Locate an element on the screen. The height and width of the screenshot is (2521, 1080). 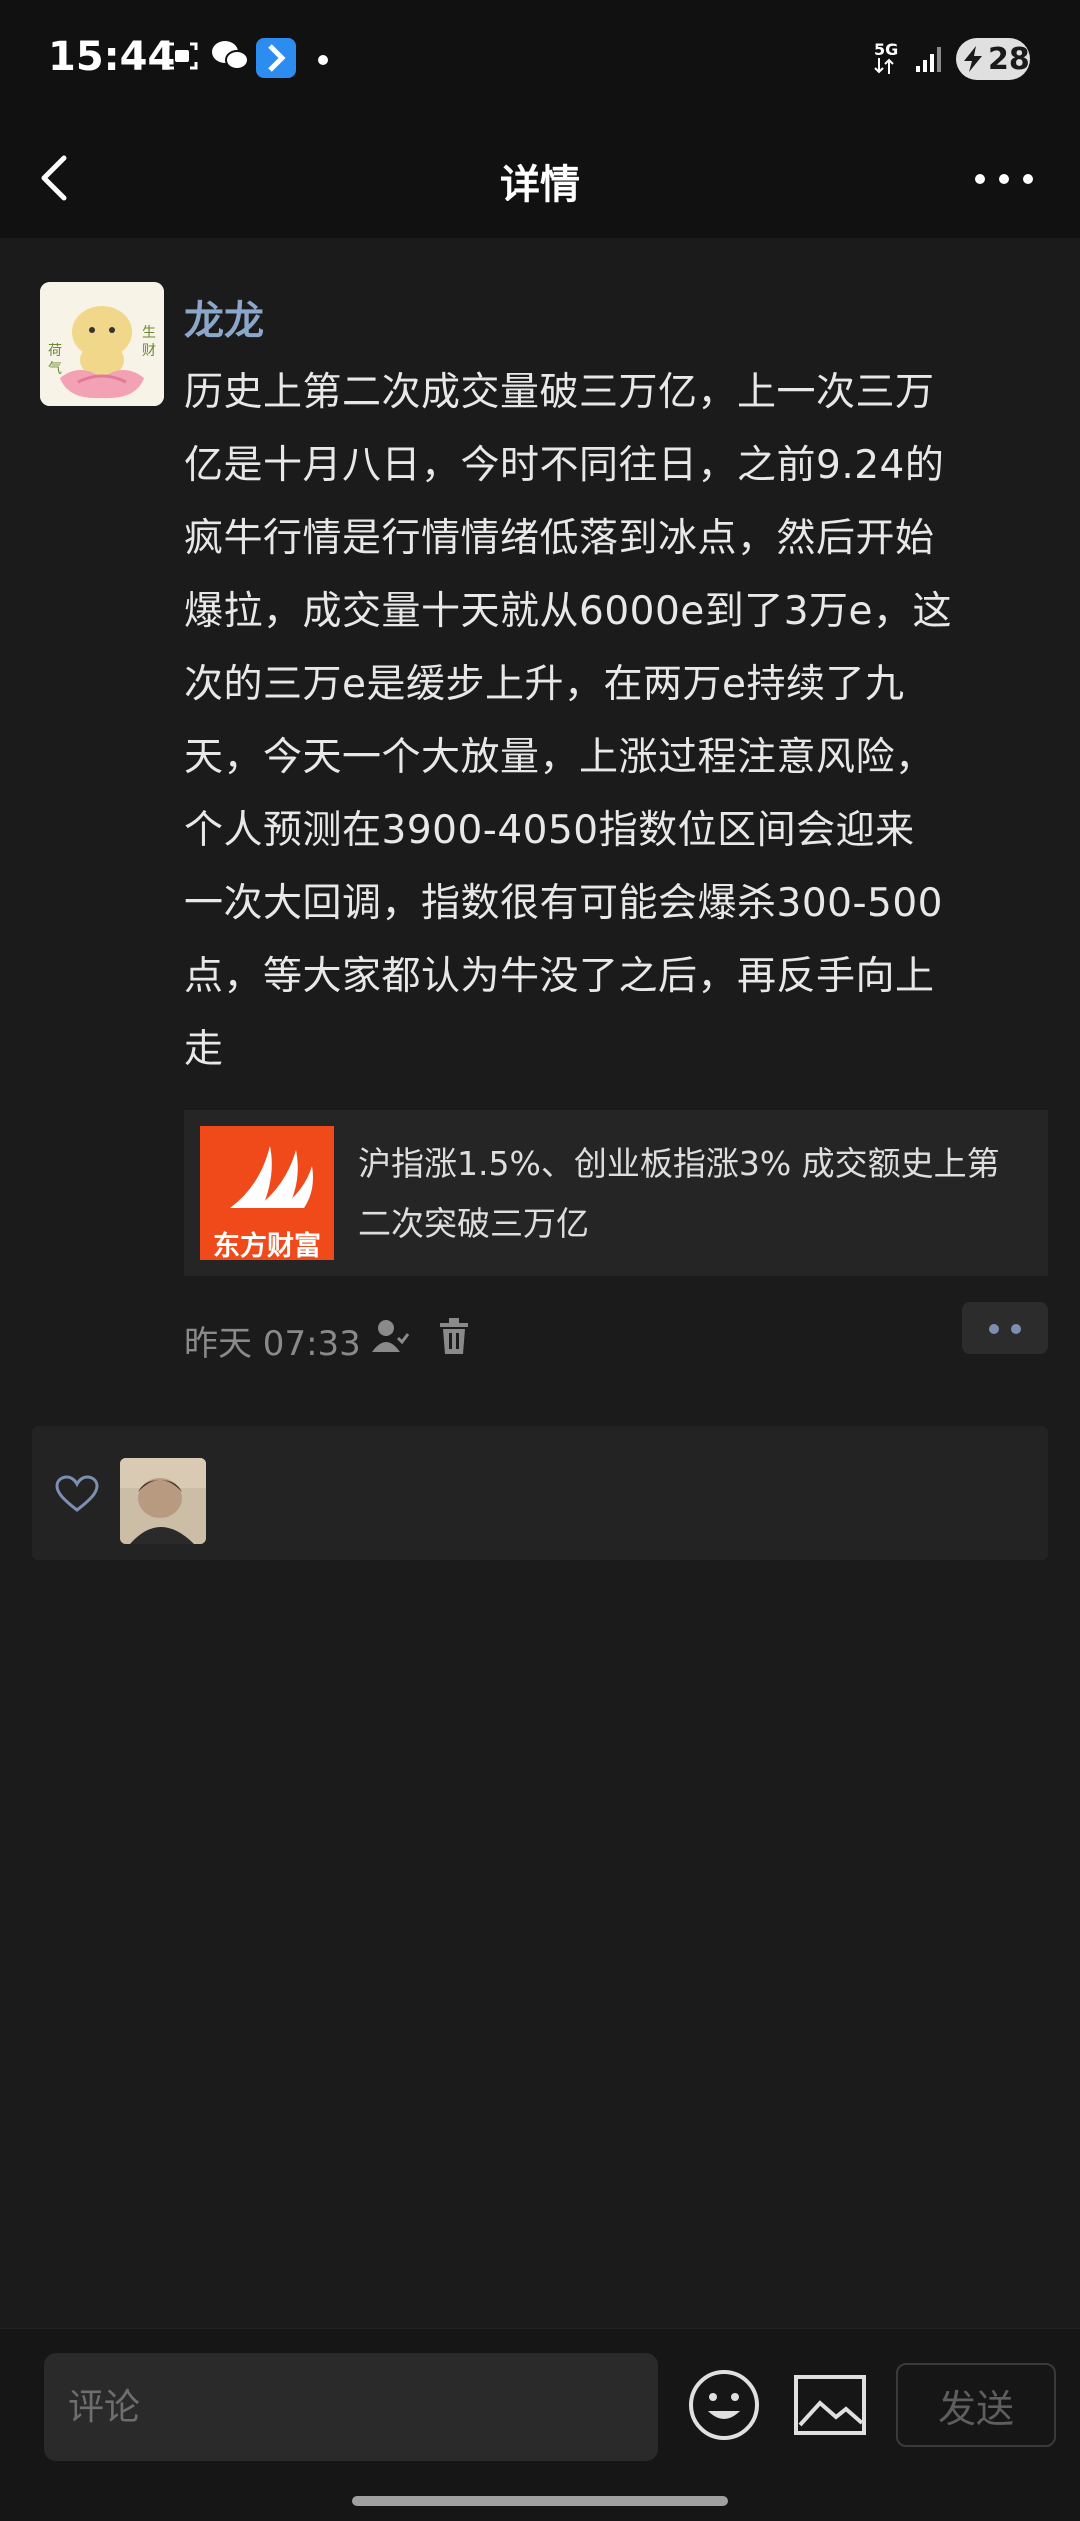
wechat-icon is located at coordinates (230, 55).